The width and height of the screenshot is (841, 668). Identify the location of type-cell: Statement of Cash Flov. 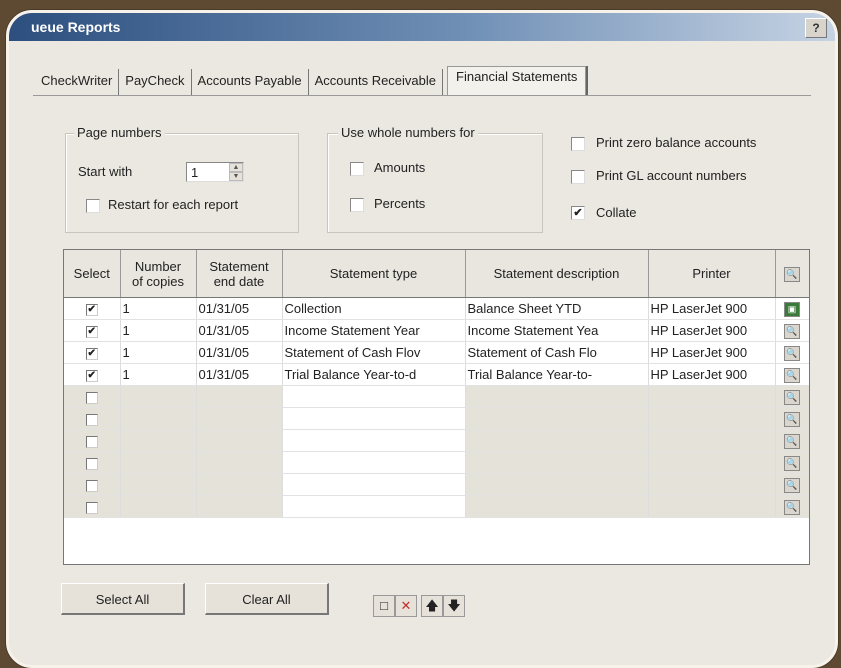
(374, 352).